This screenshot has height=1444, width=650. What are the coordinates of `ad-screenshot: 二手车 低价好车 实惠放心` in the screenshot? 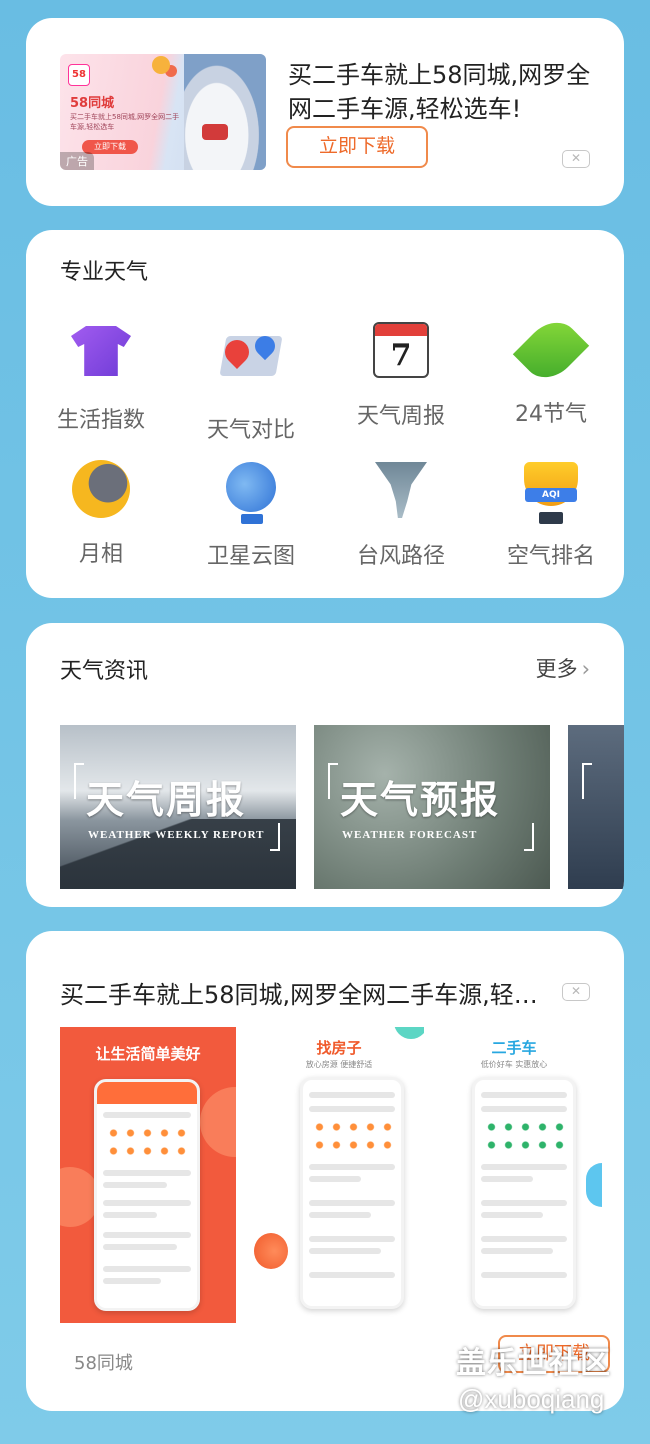 It's located at (514, 1175).